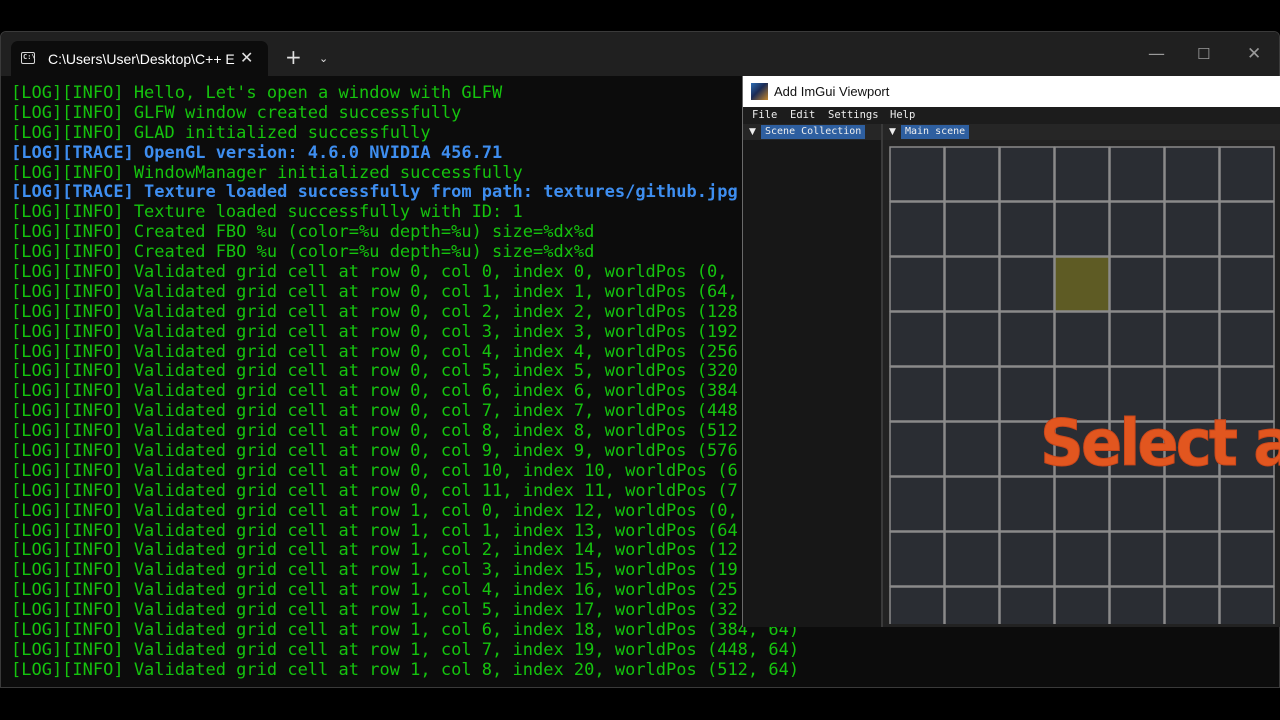  Describe the element at coordinates (1156, 54) in the screenshot. I see `minimize-icon: —` at that location.